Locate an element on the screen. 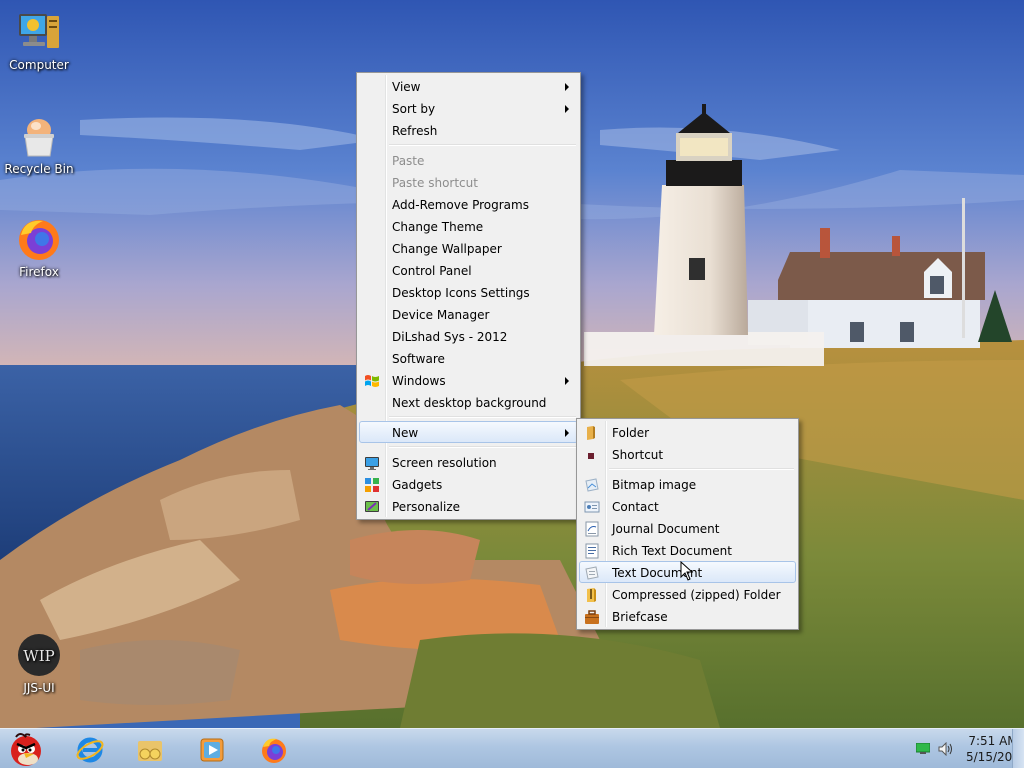  new-item-rich-text-document: Rich Text Document is located at coordinates (687, 550).